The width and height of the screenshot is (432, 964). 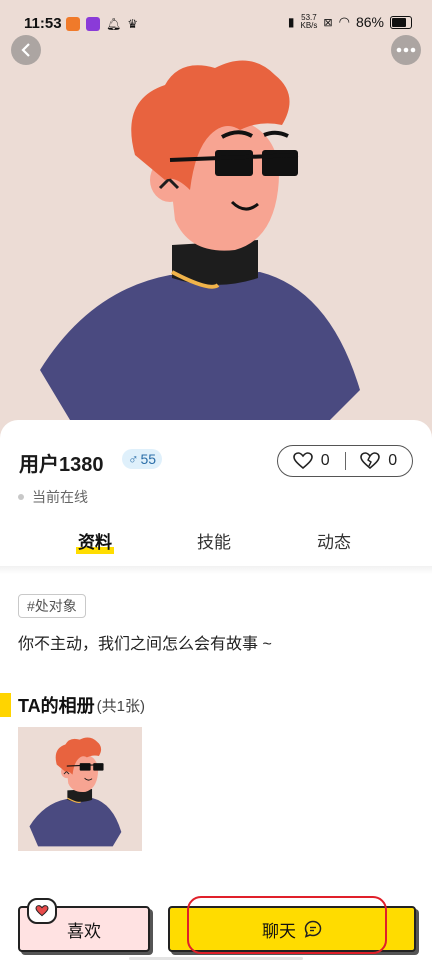 I want to click on network-speed: 53.7 KB/s, so click(x=309, y=22).